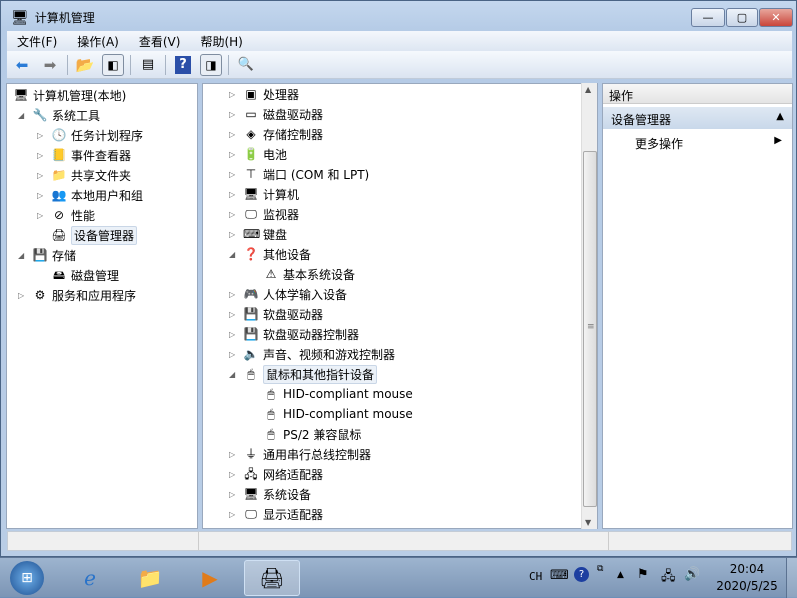 This screenshot has width=797, height=598. What do you see at coordinates (264, 194) in the screenshot?
I see `tree-item: ▷ 🖥 计算机` at bounding box center [264, 194].